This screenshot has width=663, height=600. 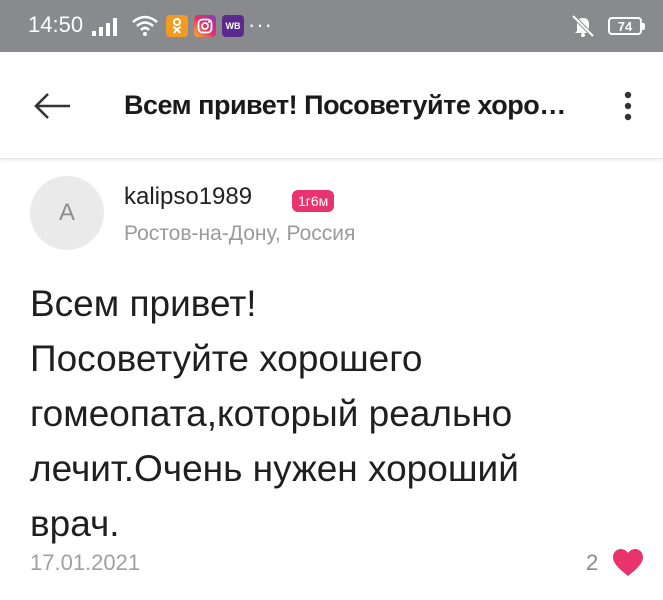 I want to click on instagram-icon, so click(x=205, y=26).